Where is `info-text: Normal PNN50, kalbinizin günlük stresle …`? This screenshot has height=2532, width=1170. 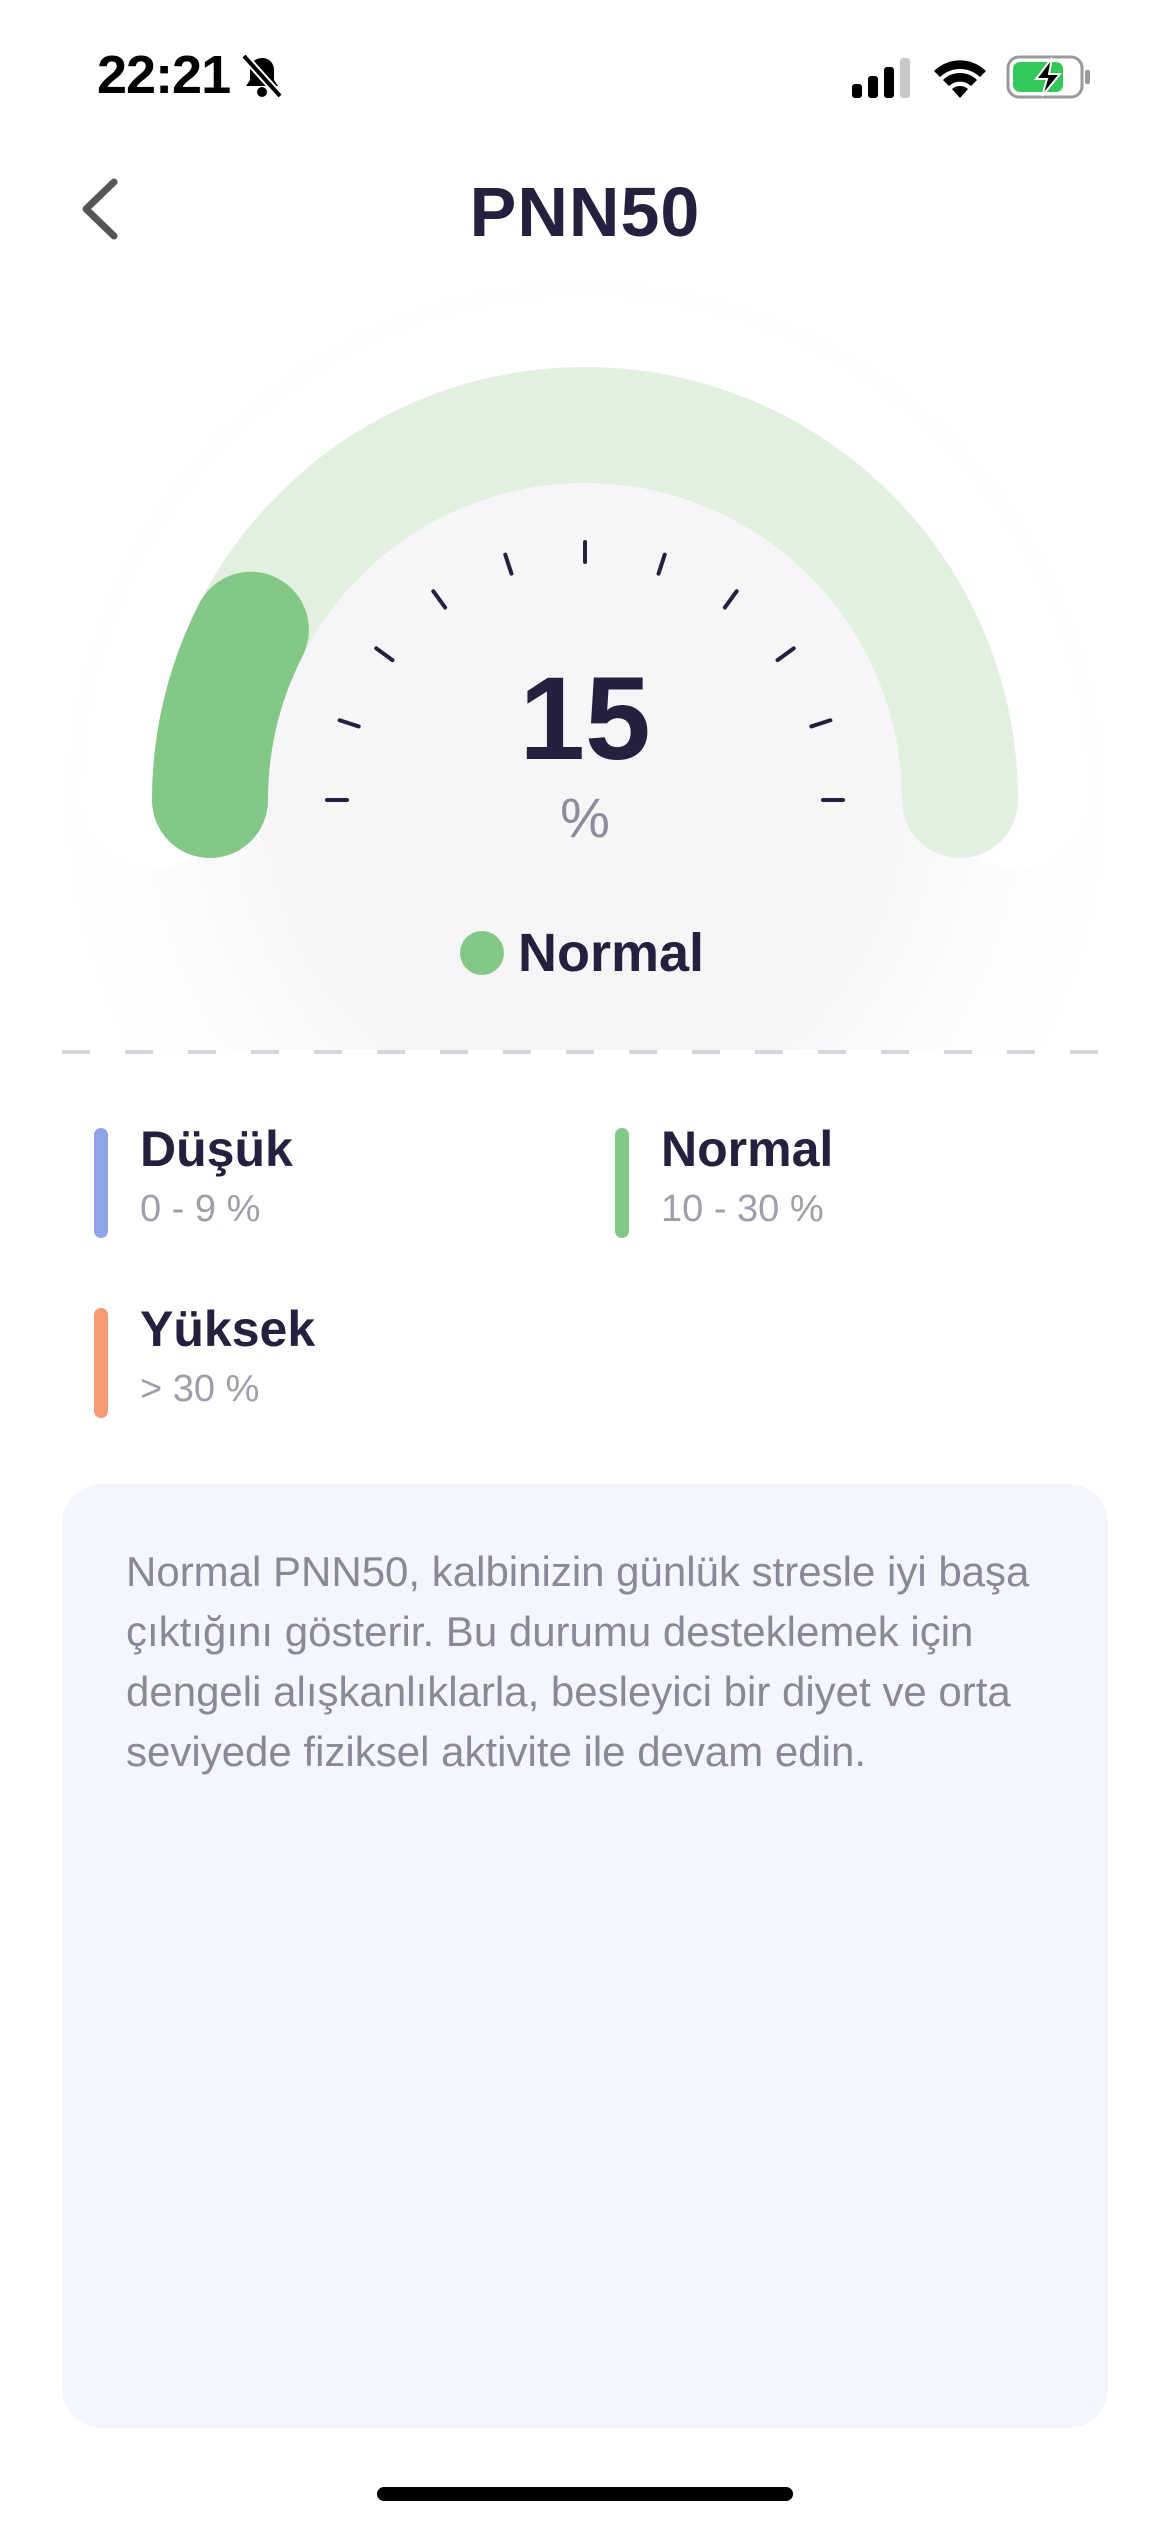
info-text: Normal PNN50, kalbinizin günlük stresle … is located at coordinates (578, 1661).